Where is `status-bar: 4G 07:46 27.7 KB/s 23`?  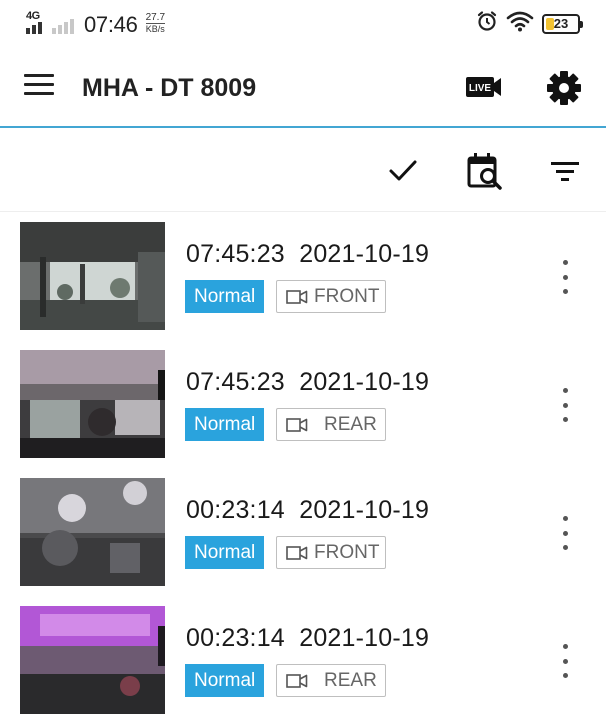 status-bar: 4G 07:46 27.7 KB/s 23 is located at coordinates (303, 24).